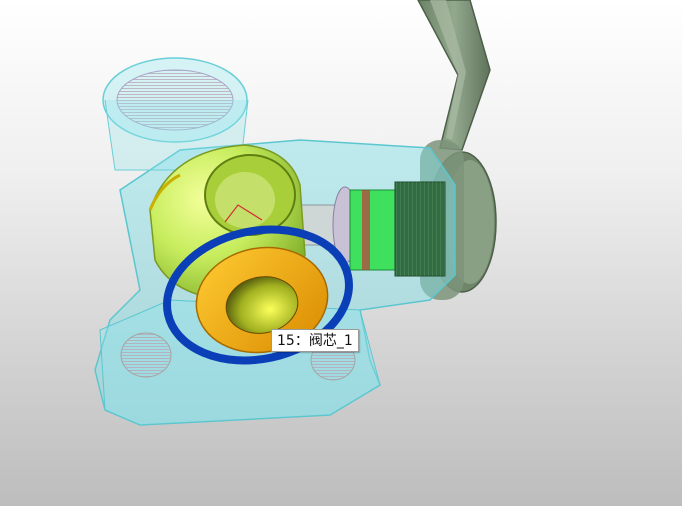 The image size is (682, 506). I want to click on bolt-hole-left, so click(146, 355).